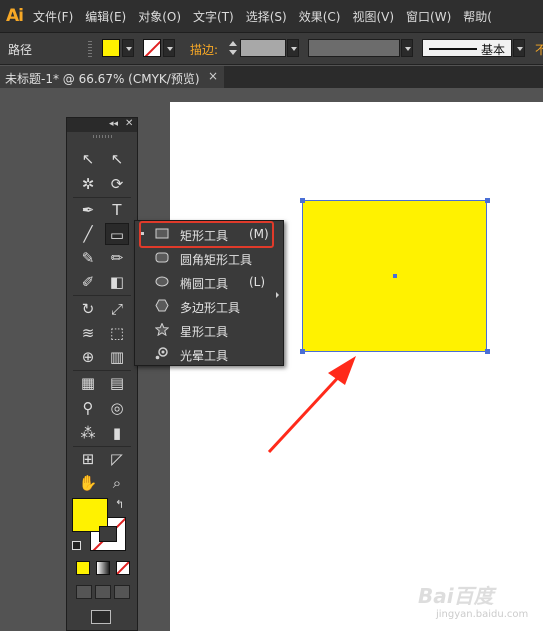 This screenshot has height=631, width=543. Describe the element at coordinates (108, 534) in the screenshot. I see `stroke-hole` at that location.